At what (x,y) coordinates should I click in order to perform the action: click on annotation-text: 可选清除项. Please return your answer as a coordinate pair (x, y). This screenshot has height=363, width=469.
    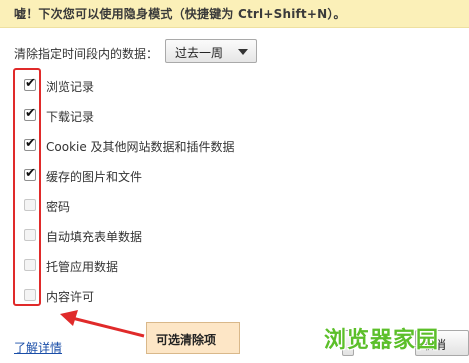
    Looking at the image, I should click on (186, 340).